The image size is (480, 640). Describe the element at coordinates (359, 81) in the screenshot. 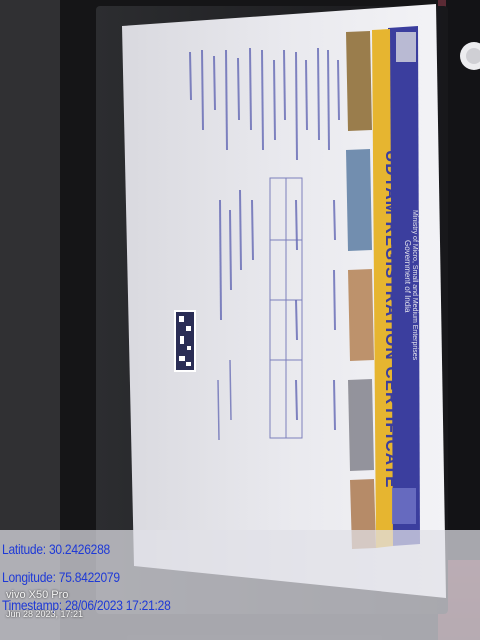

I see `photo-strip-top` at that location.